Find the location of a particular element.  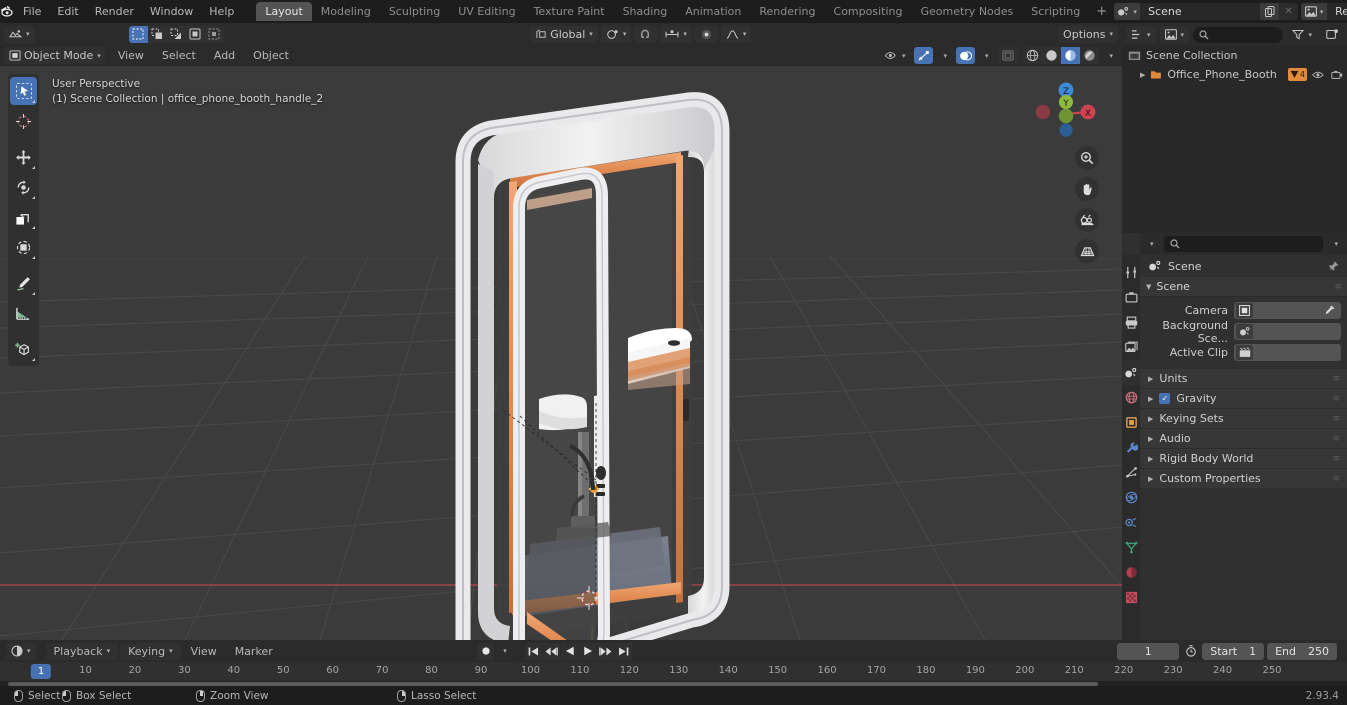

modifier-count-badge: 4 is located at coordinates (1297, 74).